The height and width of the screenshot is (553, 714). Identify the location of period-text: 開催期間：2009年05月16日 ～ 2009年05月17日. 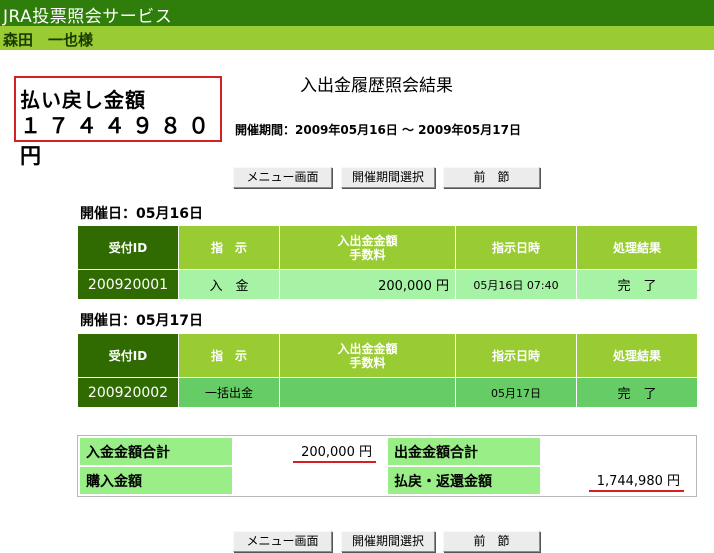
(378, 130).